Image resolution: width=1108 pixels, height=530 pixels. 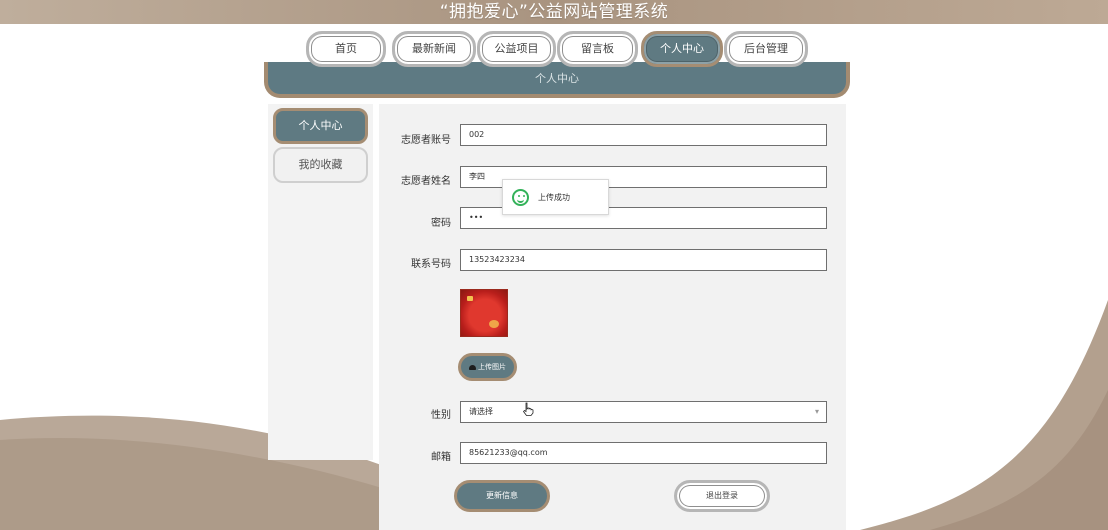 I want to click on toast-message: 上传成功, so click(x=554, y=197).